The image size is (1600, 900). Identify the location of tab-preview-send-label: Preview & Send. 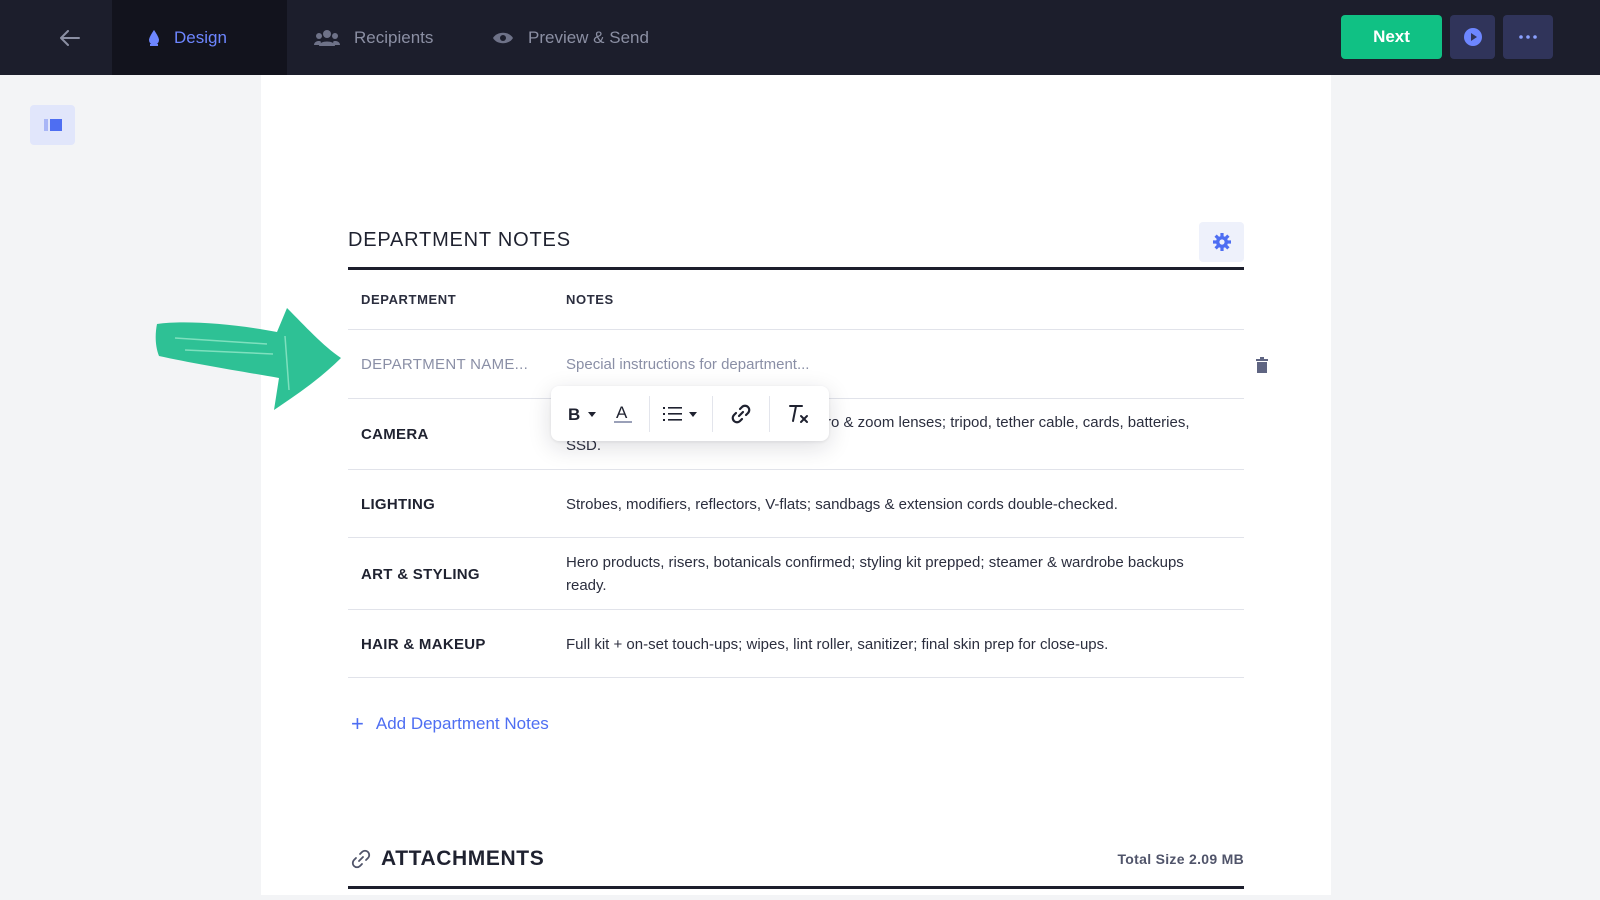
(588, 37).